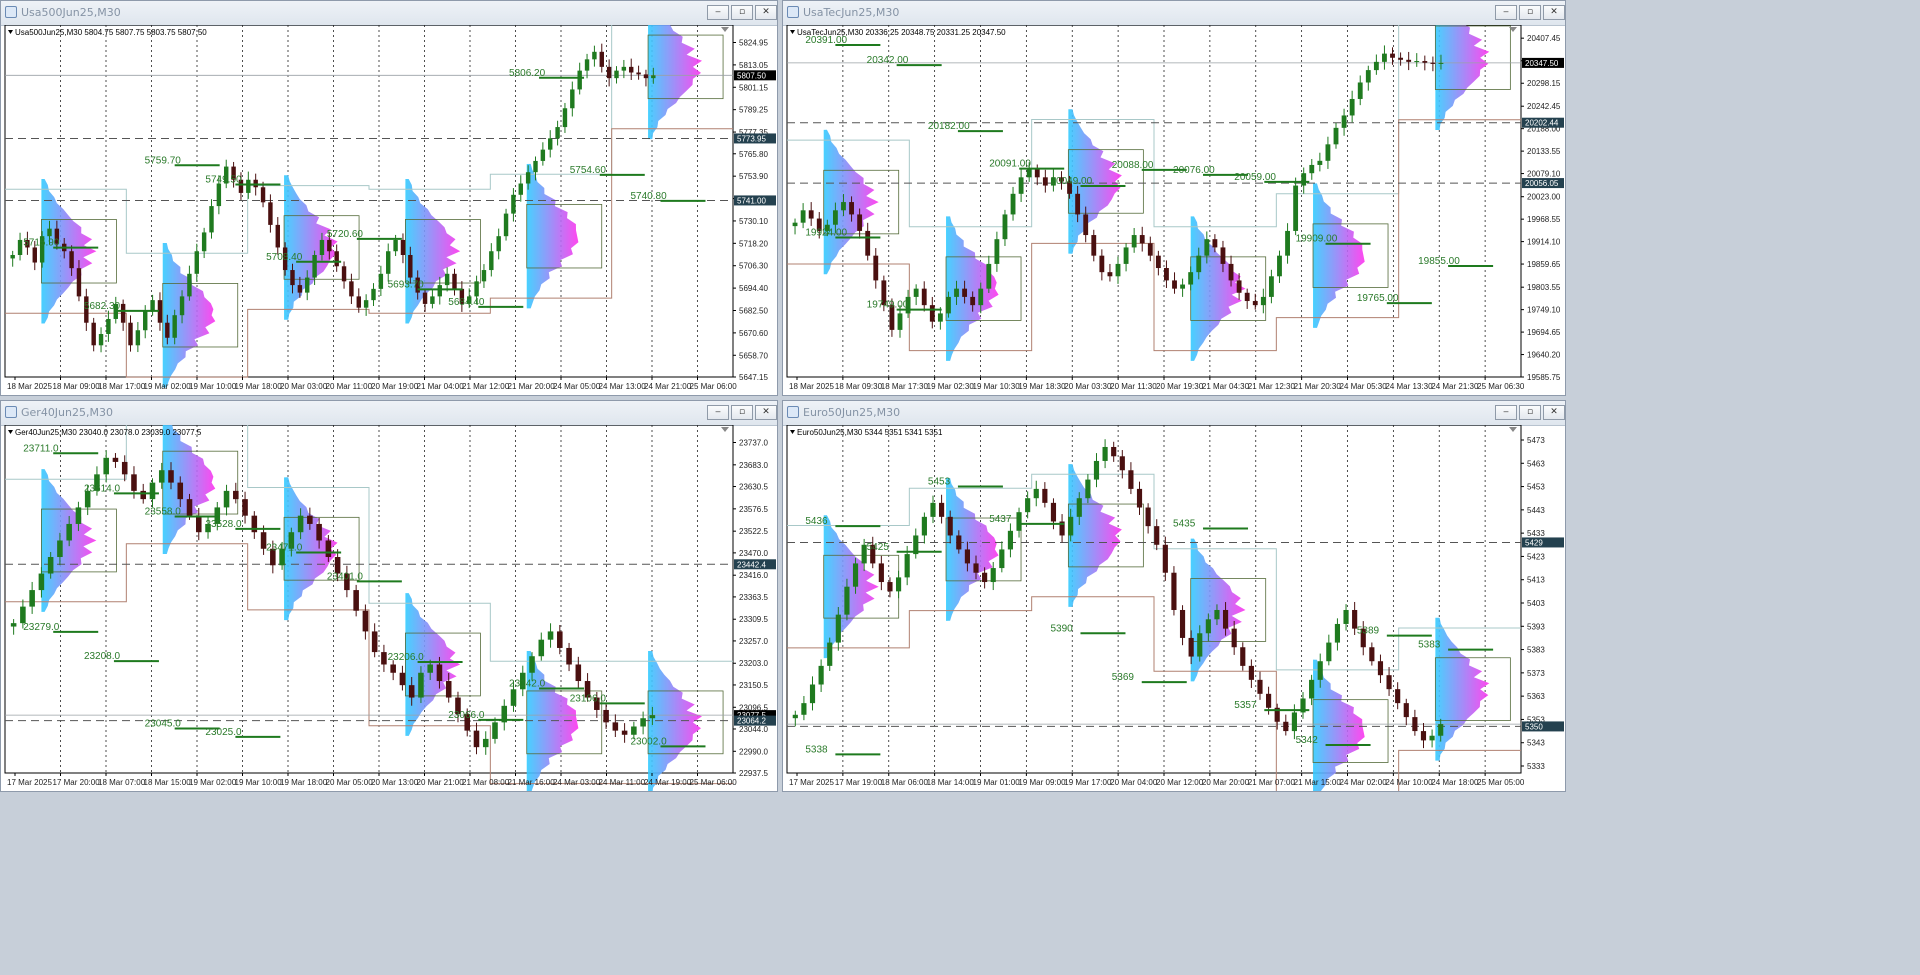 The height and width of the screenshot is (975, 1920). What do you see at coordinates (1513, 429) in the screenshot?
I see `scroll-marker-icon` at bounding box center [1513, 429].